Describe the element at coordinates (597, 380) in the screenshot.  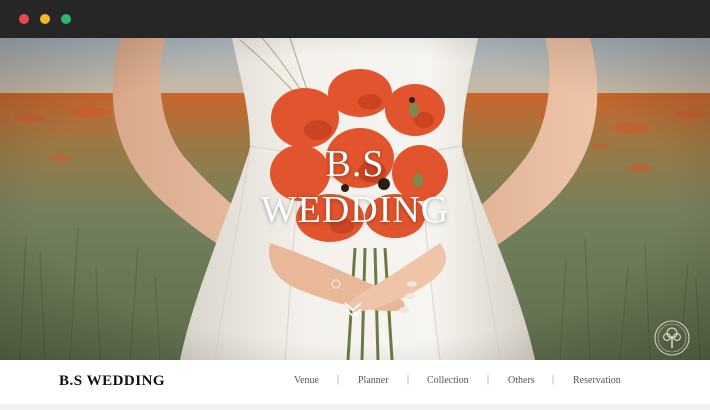
I see `nav-item-reservation: Reservation` at that location.